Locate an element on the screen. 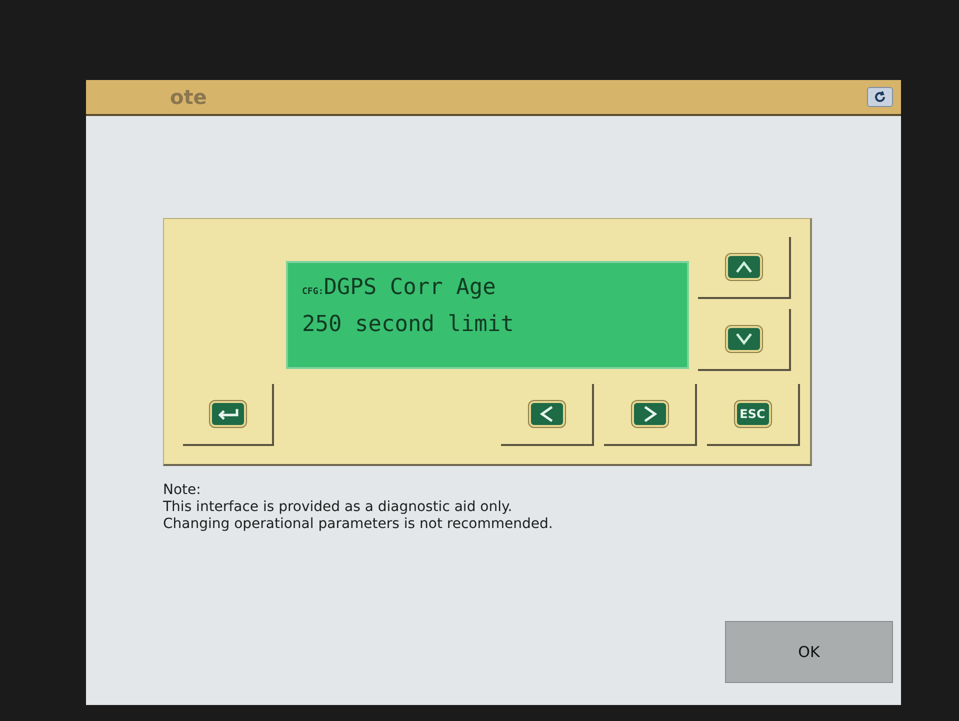 Image resolution: width=959 pixels, height=721 pixels. refresh-icon is located at coordinates (880, 97).